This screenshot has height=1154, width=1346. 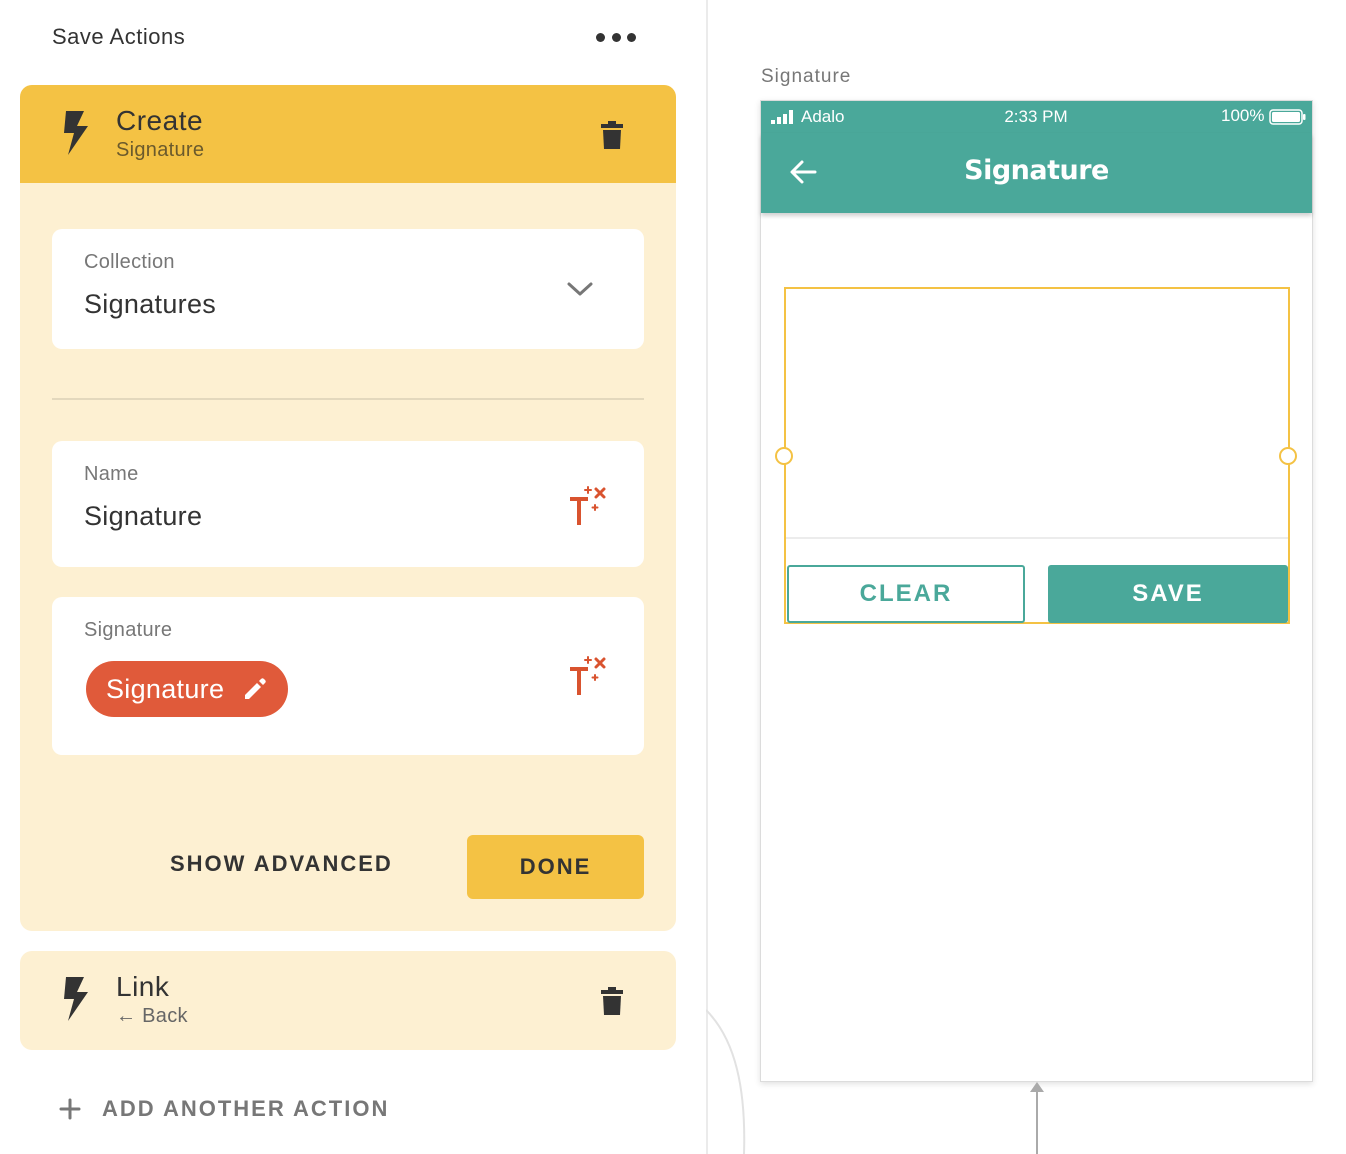 I want to click on action-header-link: Link ← Back, so click(x=348, y=1000).